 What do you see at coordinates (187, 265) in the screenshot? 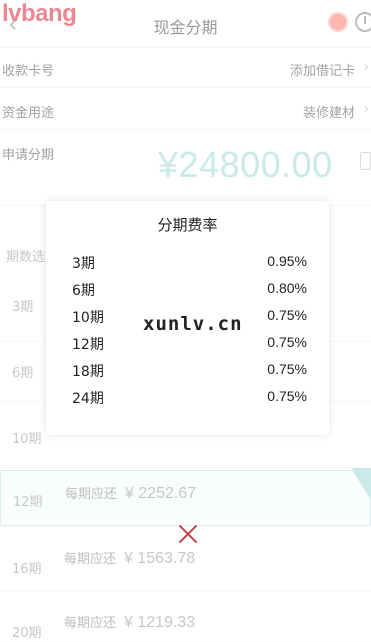
I see `rate-row: 3期 0.95%` at bounding box center [187, 265].